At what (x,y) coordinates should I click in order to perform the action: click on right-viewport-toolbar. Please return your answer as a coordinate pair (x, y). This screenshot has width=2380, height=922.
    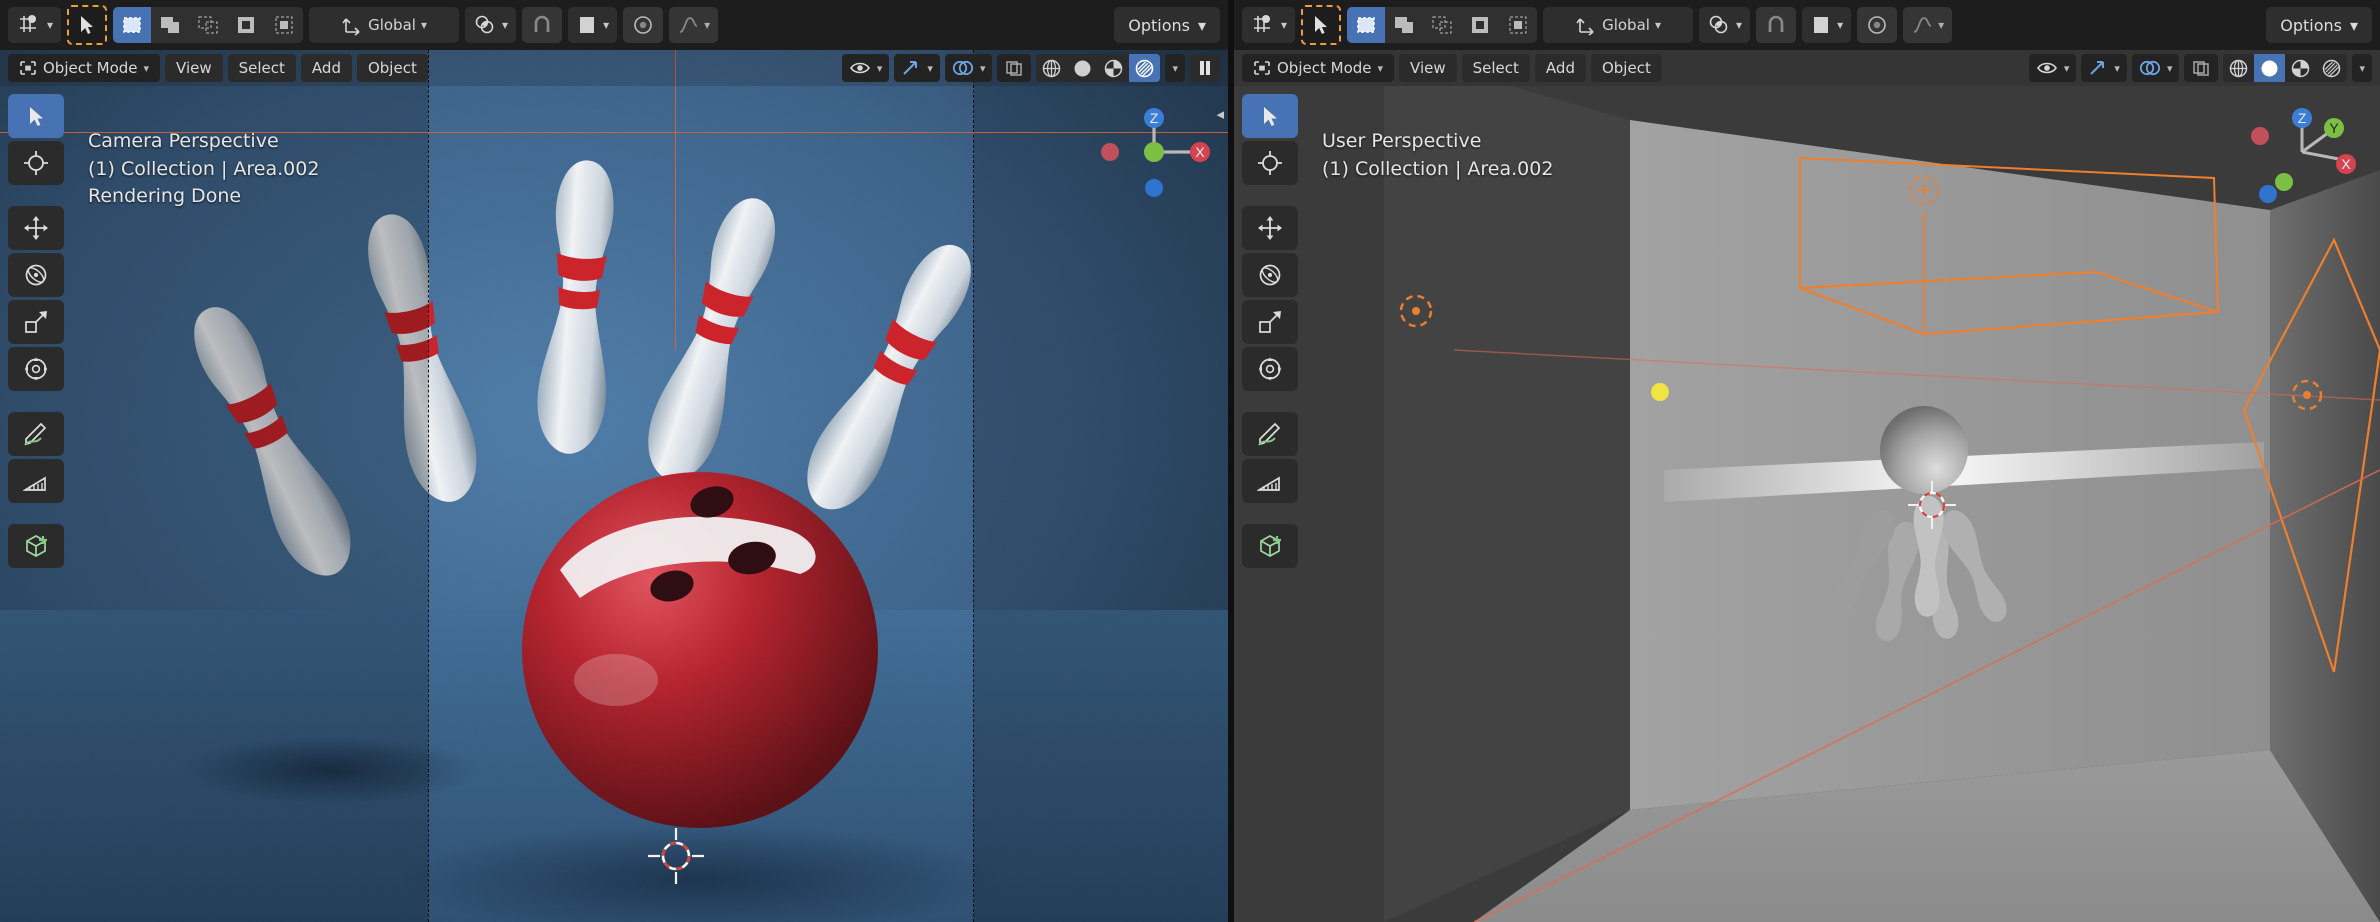
    Looking at the image, I should click on (1270, 331).